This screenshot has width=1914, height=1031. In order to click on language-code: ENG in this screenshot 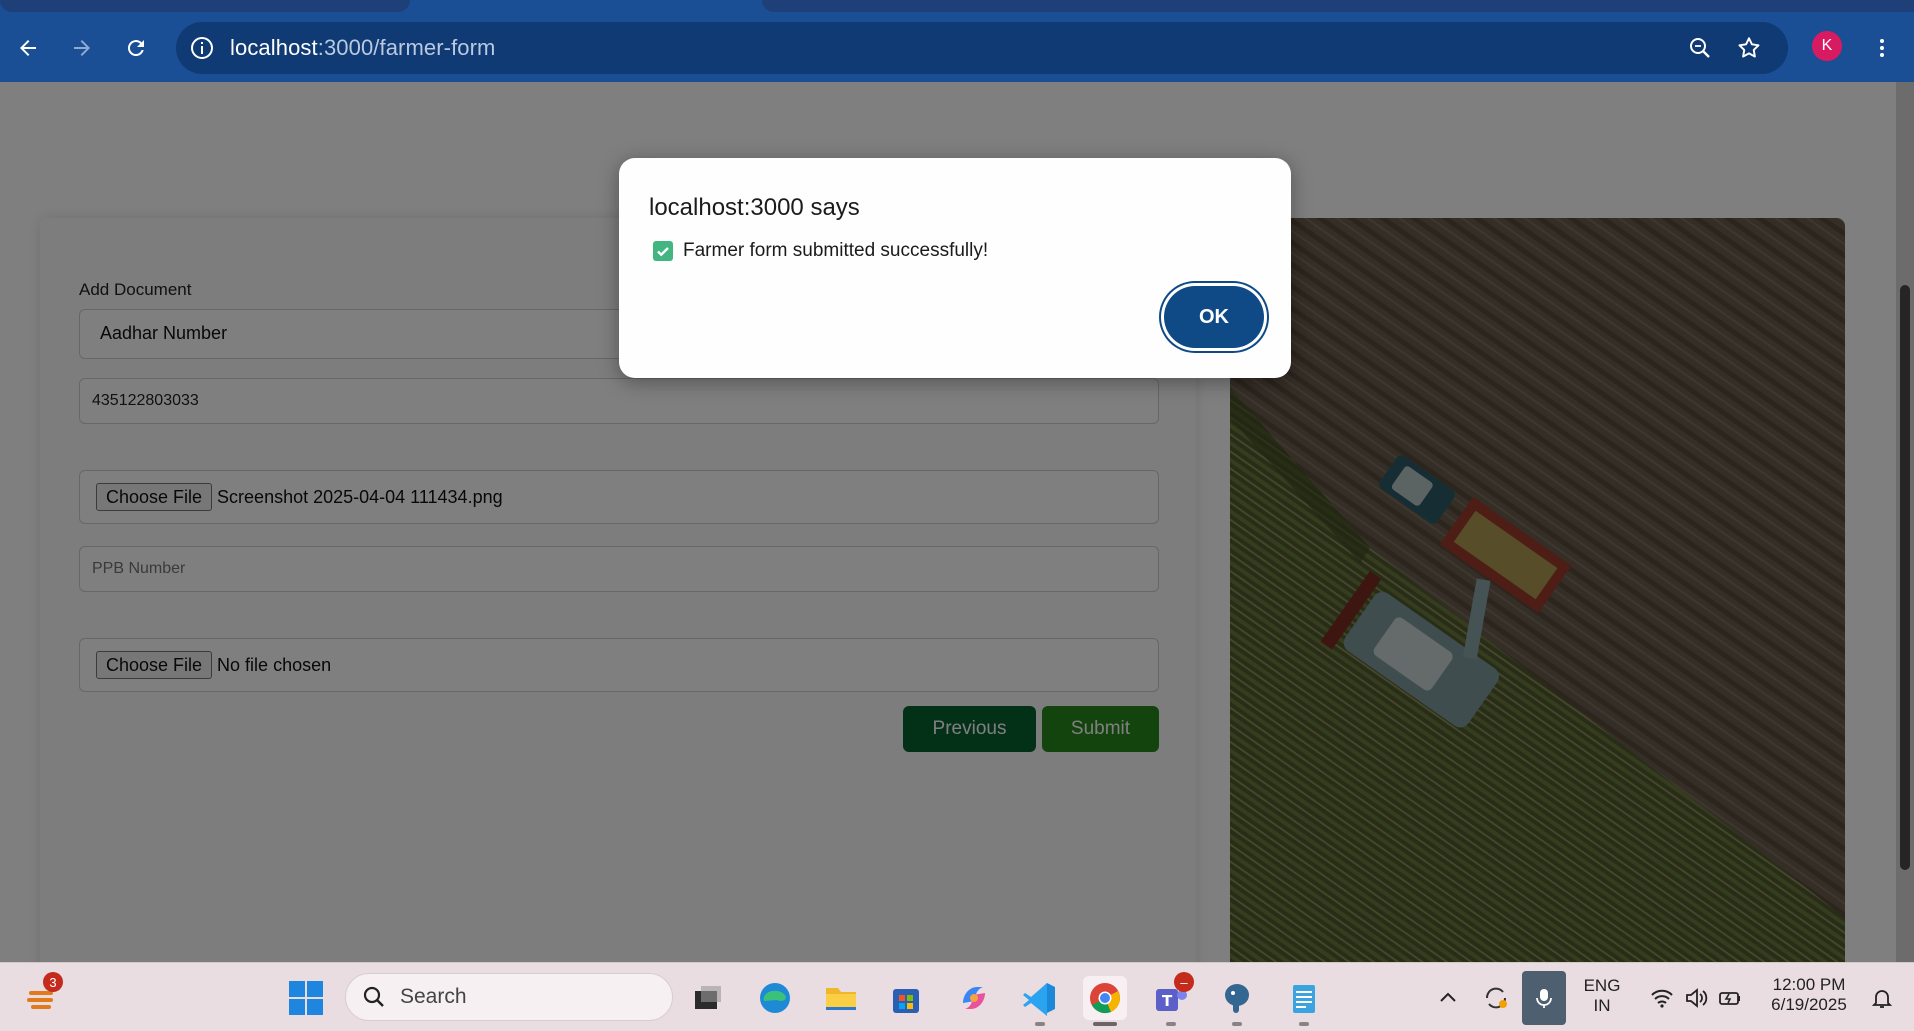, I will do `click(1602, 985)`.